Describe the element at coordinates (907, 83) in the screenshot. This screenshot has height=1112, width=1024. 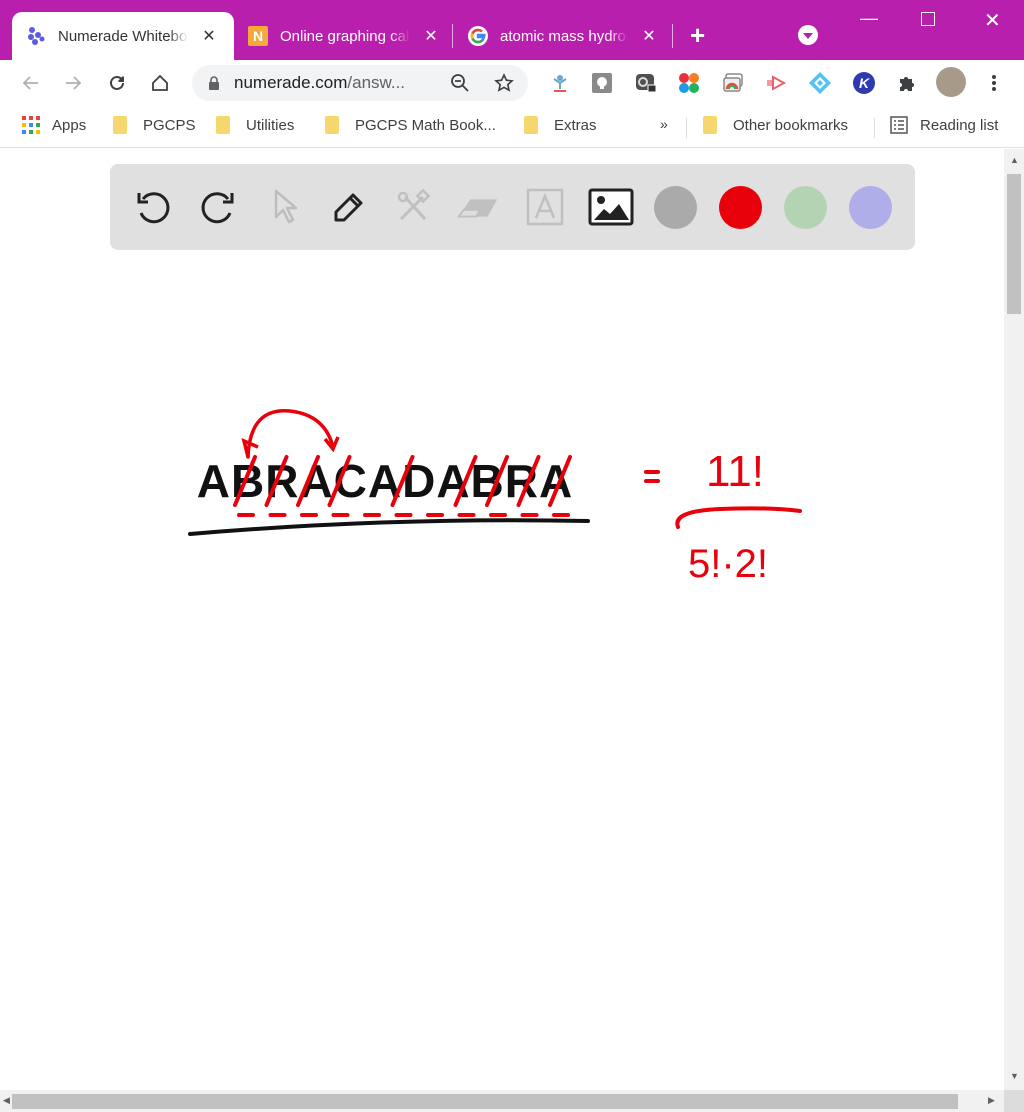
I see `puzzle-icon` at that location.